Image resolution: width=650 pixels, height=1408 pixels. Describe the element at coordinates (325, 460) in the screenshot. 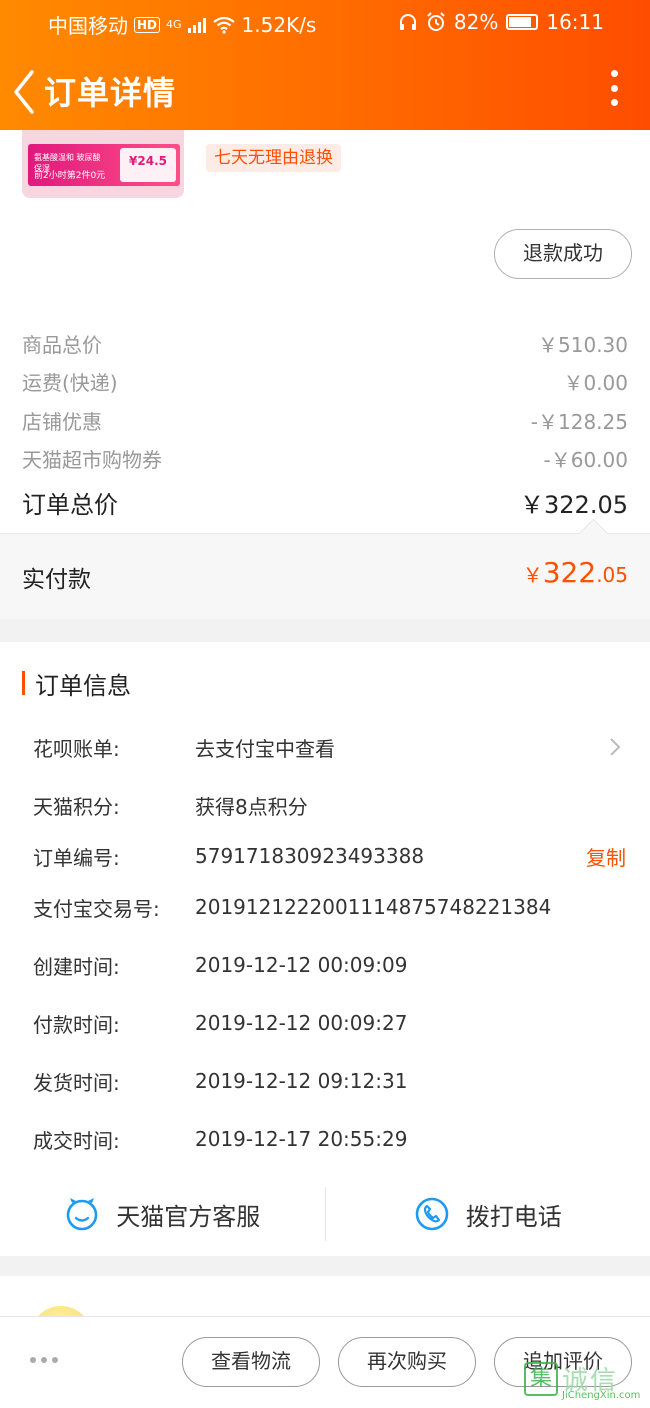

I see `price-row: 天猫超市购物券 -￥60.00` at that location.